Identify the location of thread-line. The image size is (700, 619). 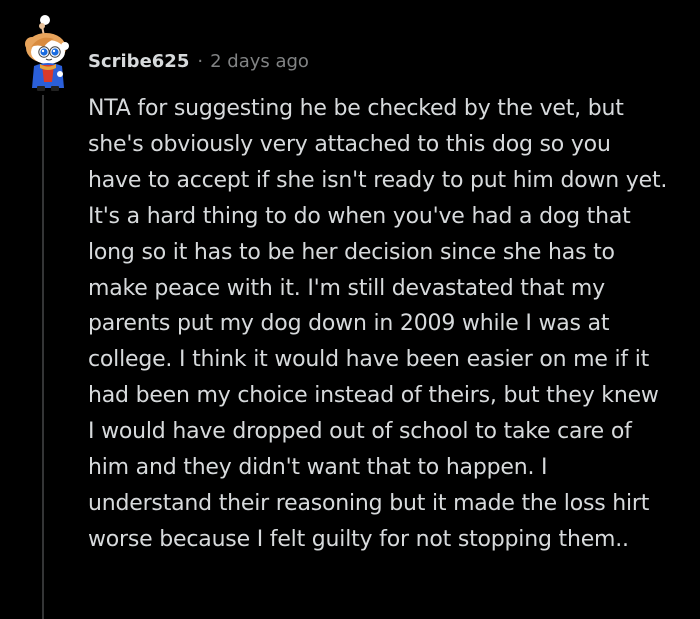
(43, 357).